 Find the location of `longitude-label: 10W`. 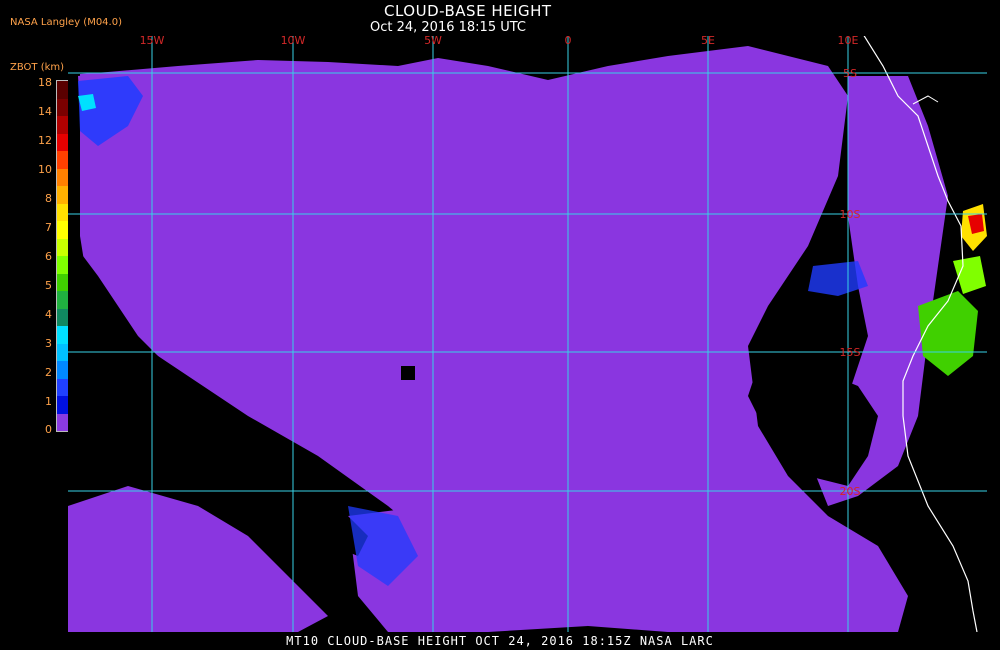

longitude-label: 10W is located at coordinates (293, 41).